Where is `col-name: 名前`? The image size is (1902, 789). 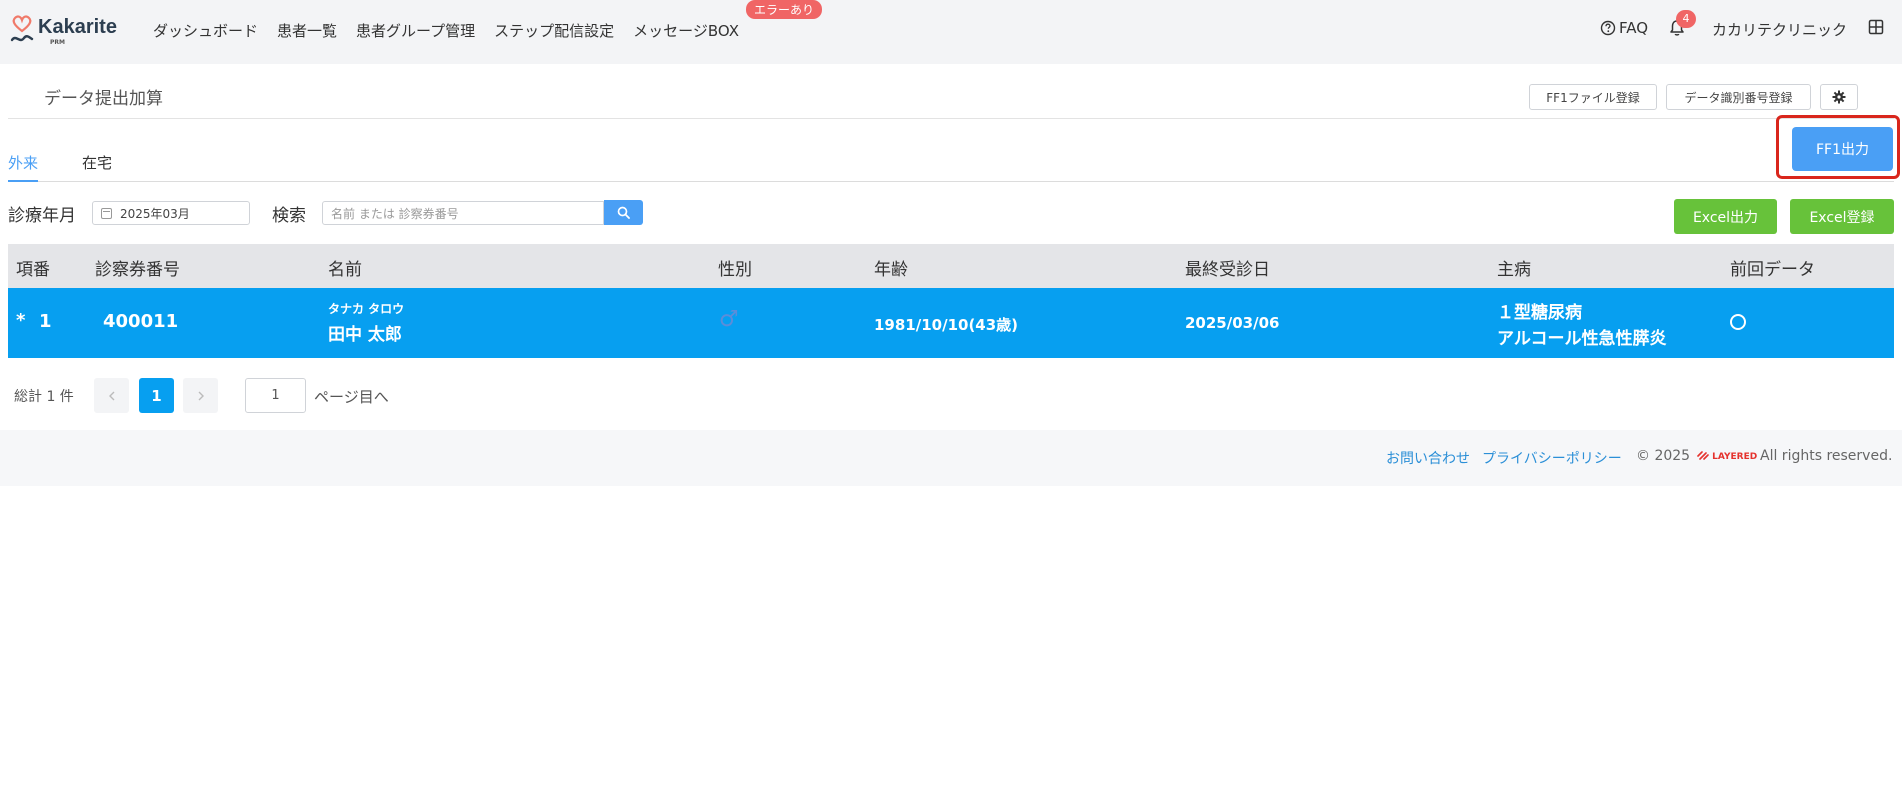 col-name: 名前 is located at coordinates (345, 270).